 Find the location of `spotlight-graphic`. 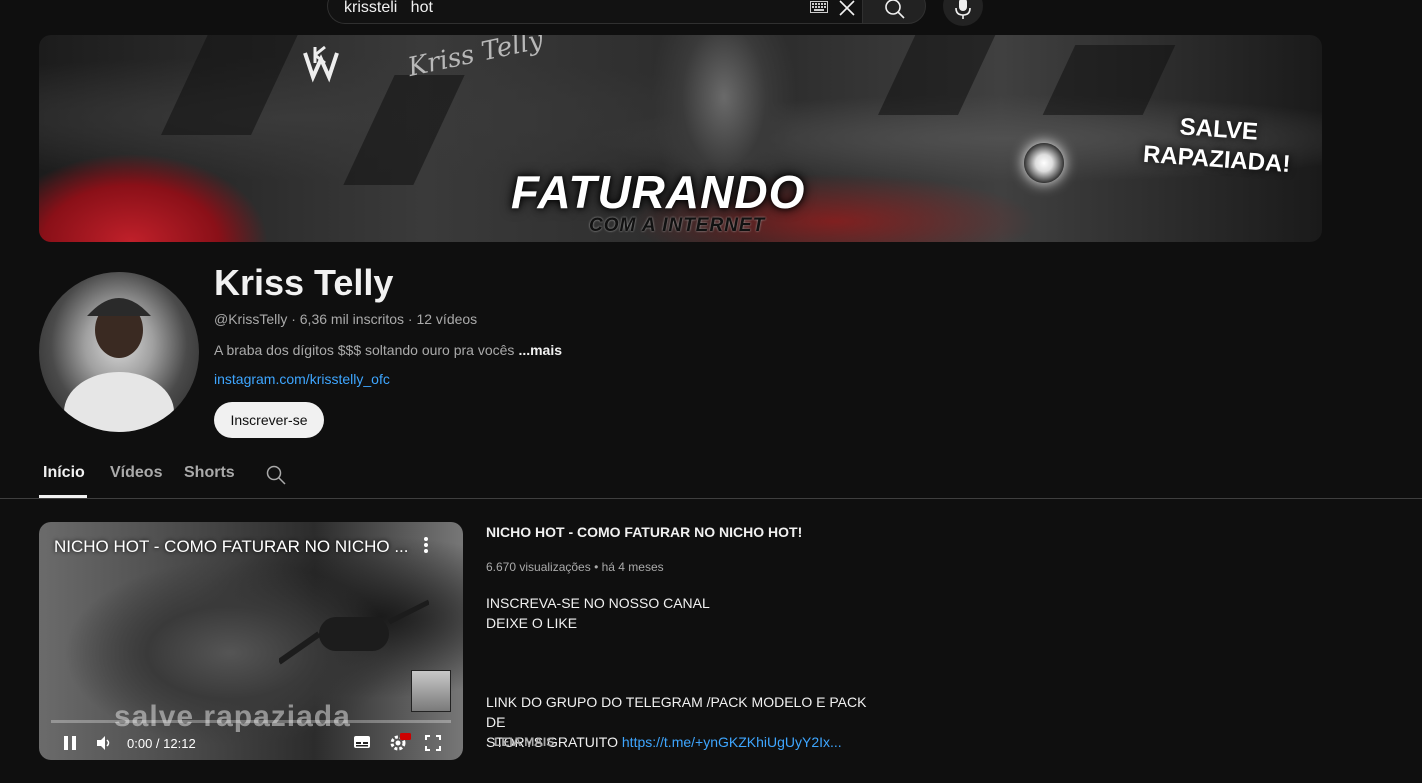

spotlight-graphic is located at coordinates (1044, 163).